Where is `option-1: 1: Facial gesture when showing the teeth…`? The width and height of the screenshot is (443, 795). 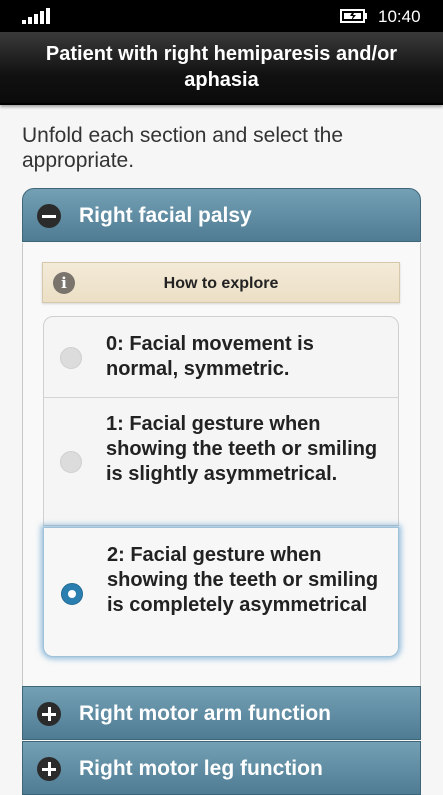
option-1: 1: Facial gesture when showing the teeth… is located at coordinates (221, 462).